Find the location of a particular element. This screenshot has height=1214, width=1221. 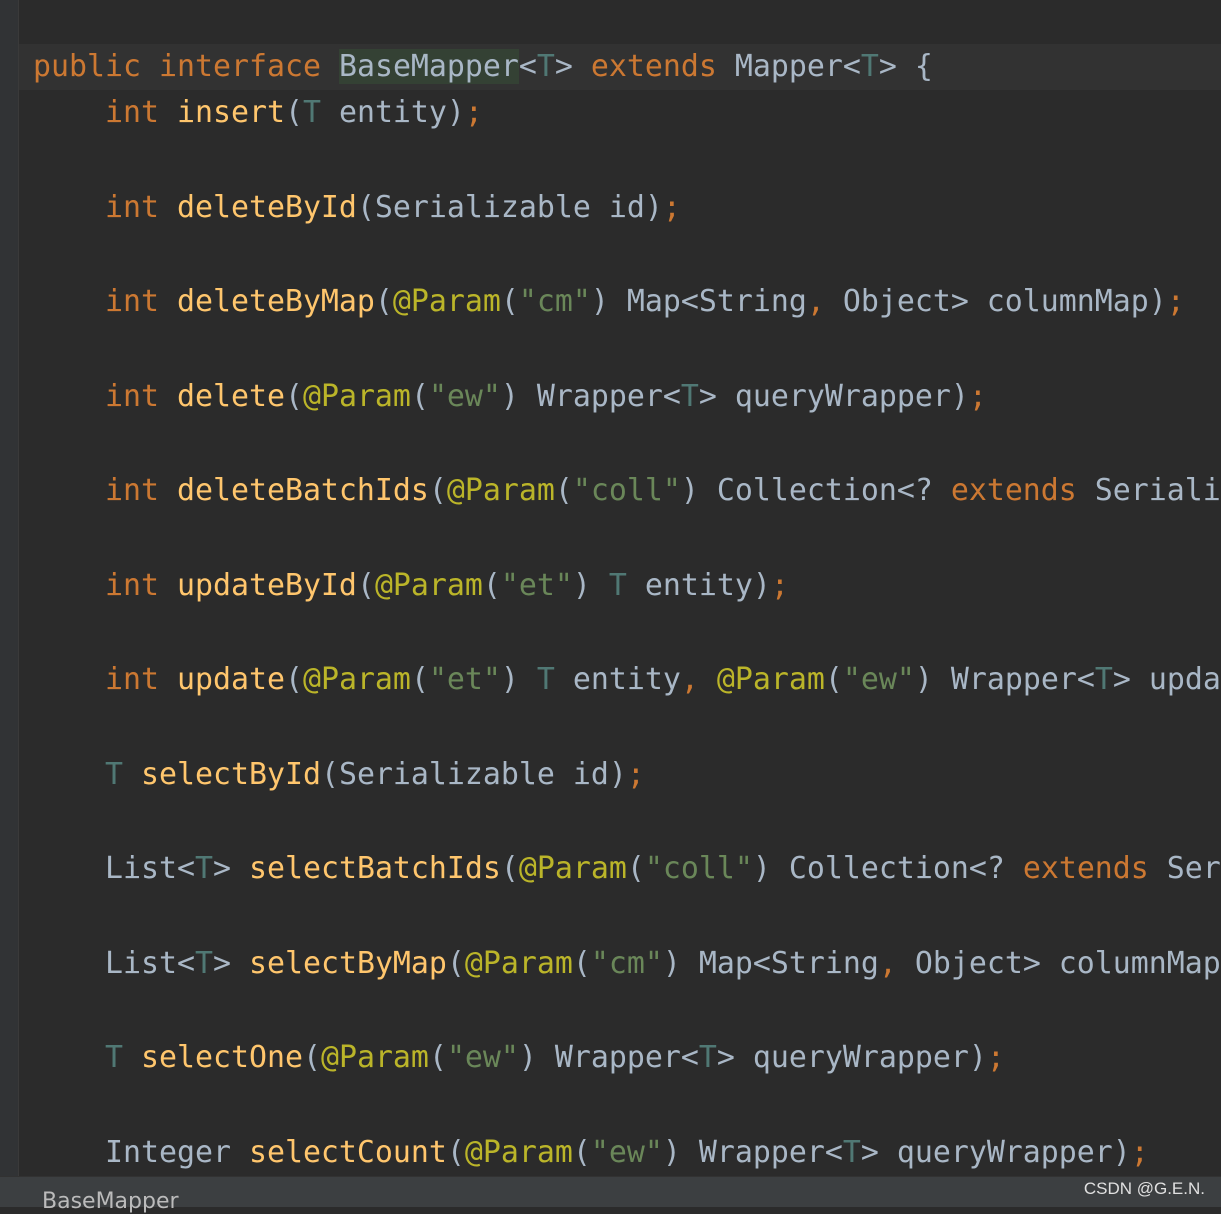

code-token: Integer is located at coordinates (141, 1152).